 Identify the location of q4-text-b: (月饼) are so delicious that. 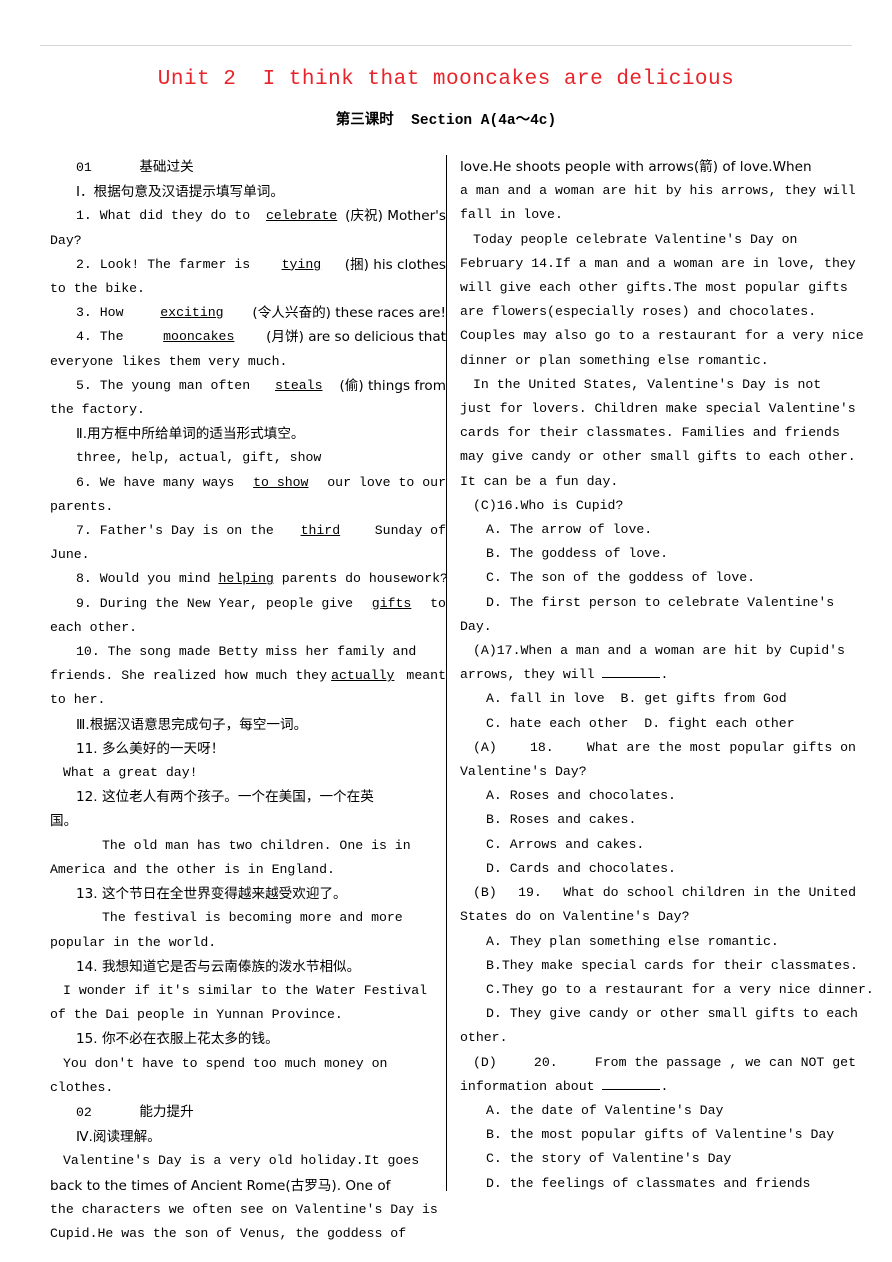
(356, 337).